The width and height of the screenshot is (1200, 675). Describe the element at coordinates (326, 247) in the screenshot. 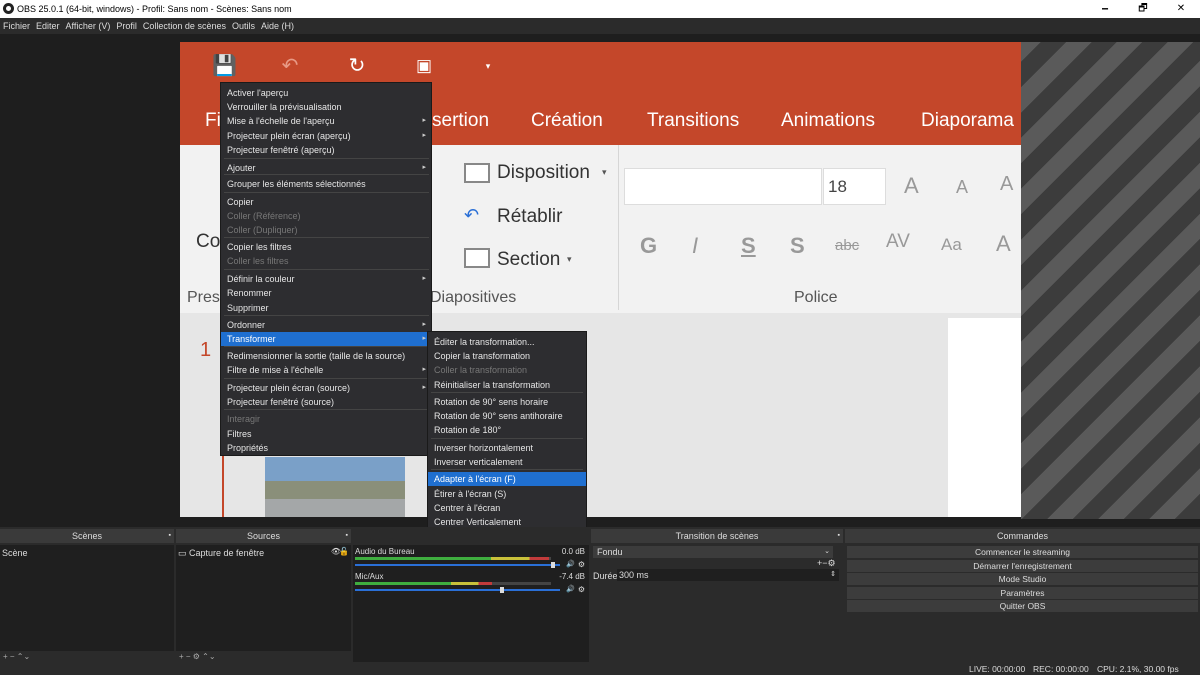

I see `context-menu-item: Copier les filtres` at that location.